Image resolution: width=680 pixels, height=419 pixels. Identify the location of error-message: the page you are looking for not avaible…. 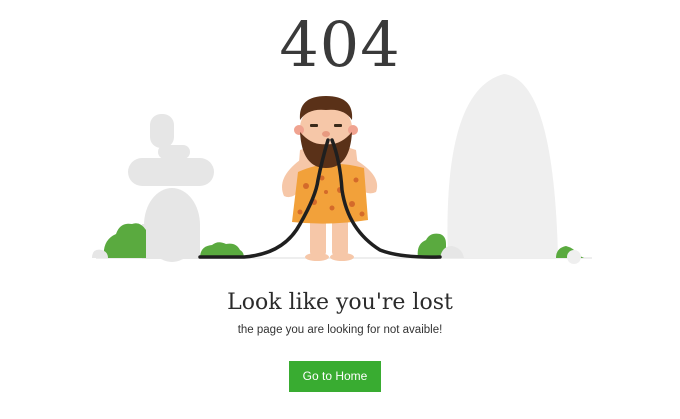
(340, 330).